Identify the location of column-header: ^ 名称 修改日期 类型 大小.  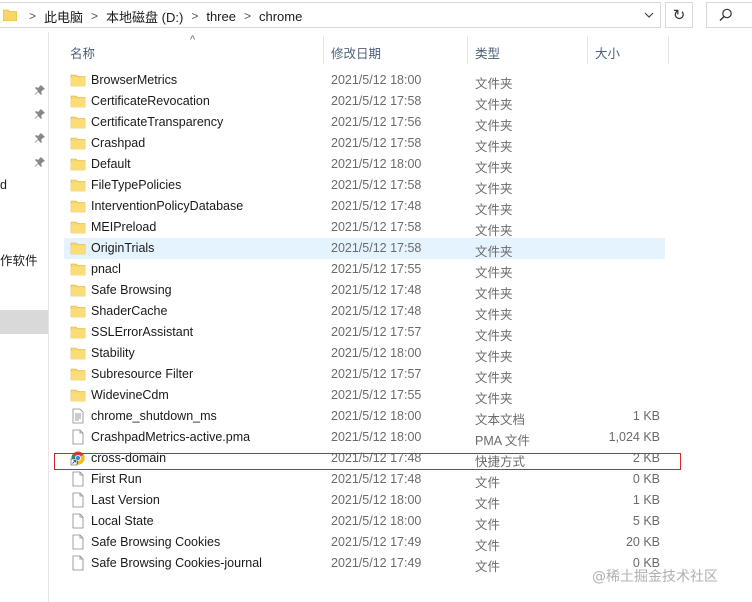
(360, 49).